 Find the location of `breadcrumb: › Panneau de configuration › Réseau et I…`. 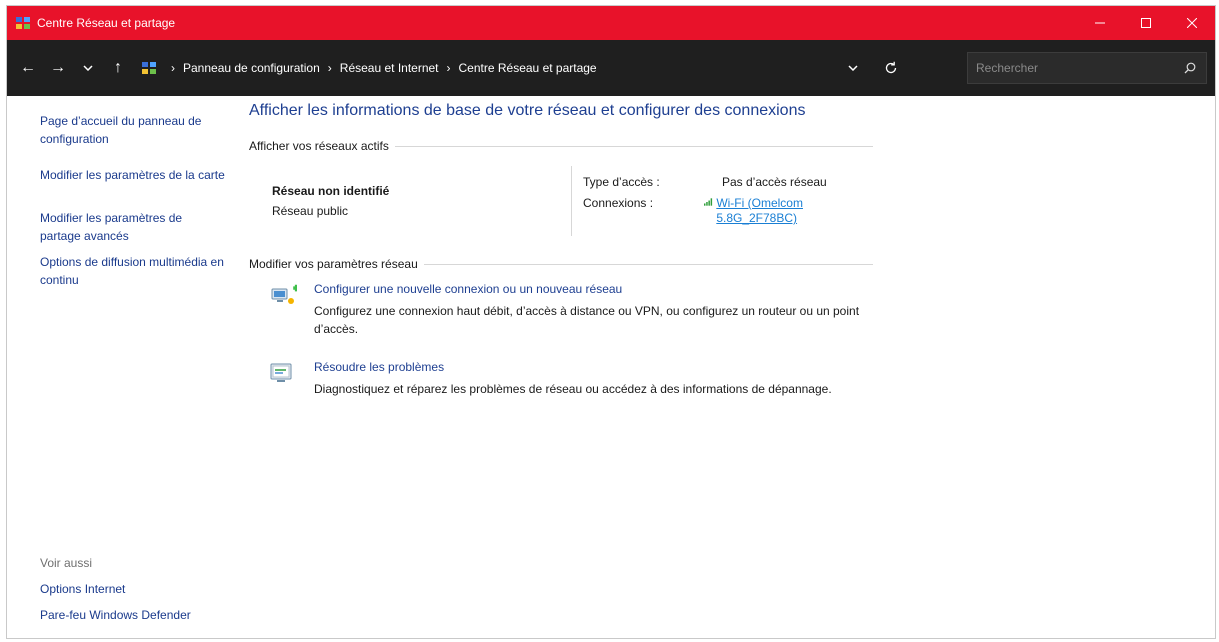

breadcrumb: › Panneau de configuration › Réseau et I… is located at coordinates (533, 68).